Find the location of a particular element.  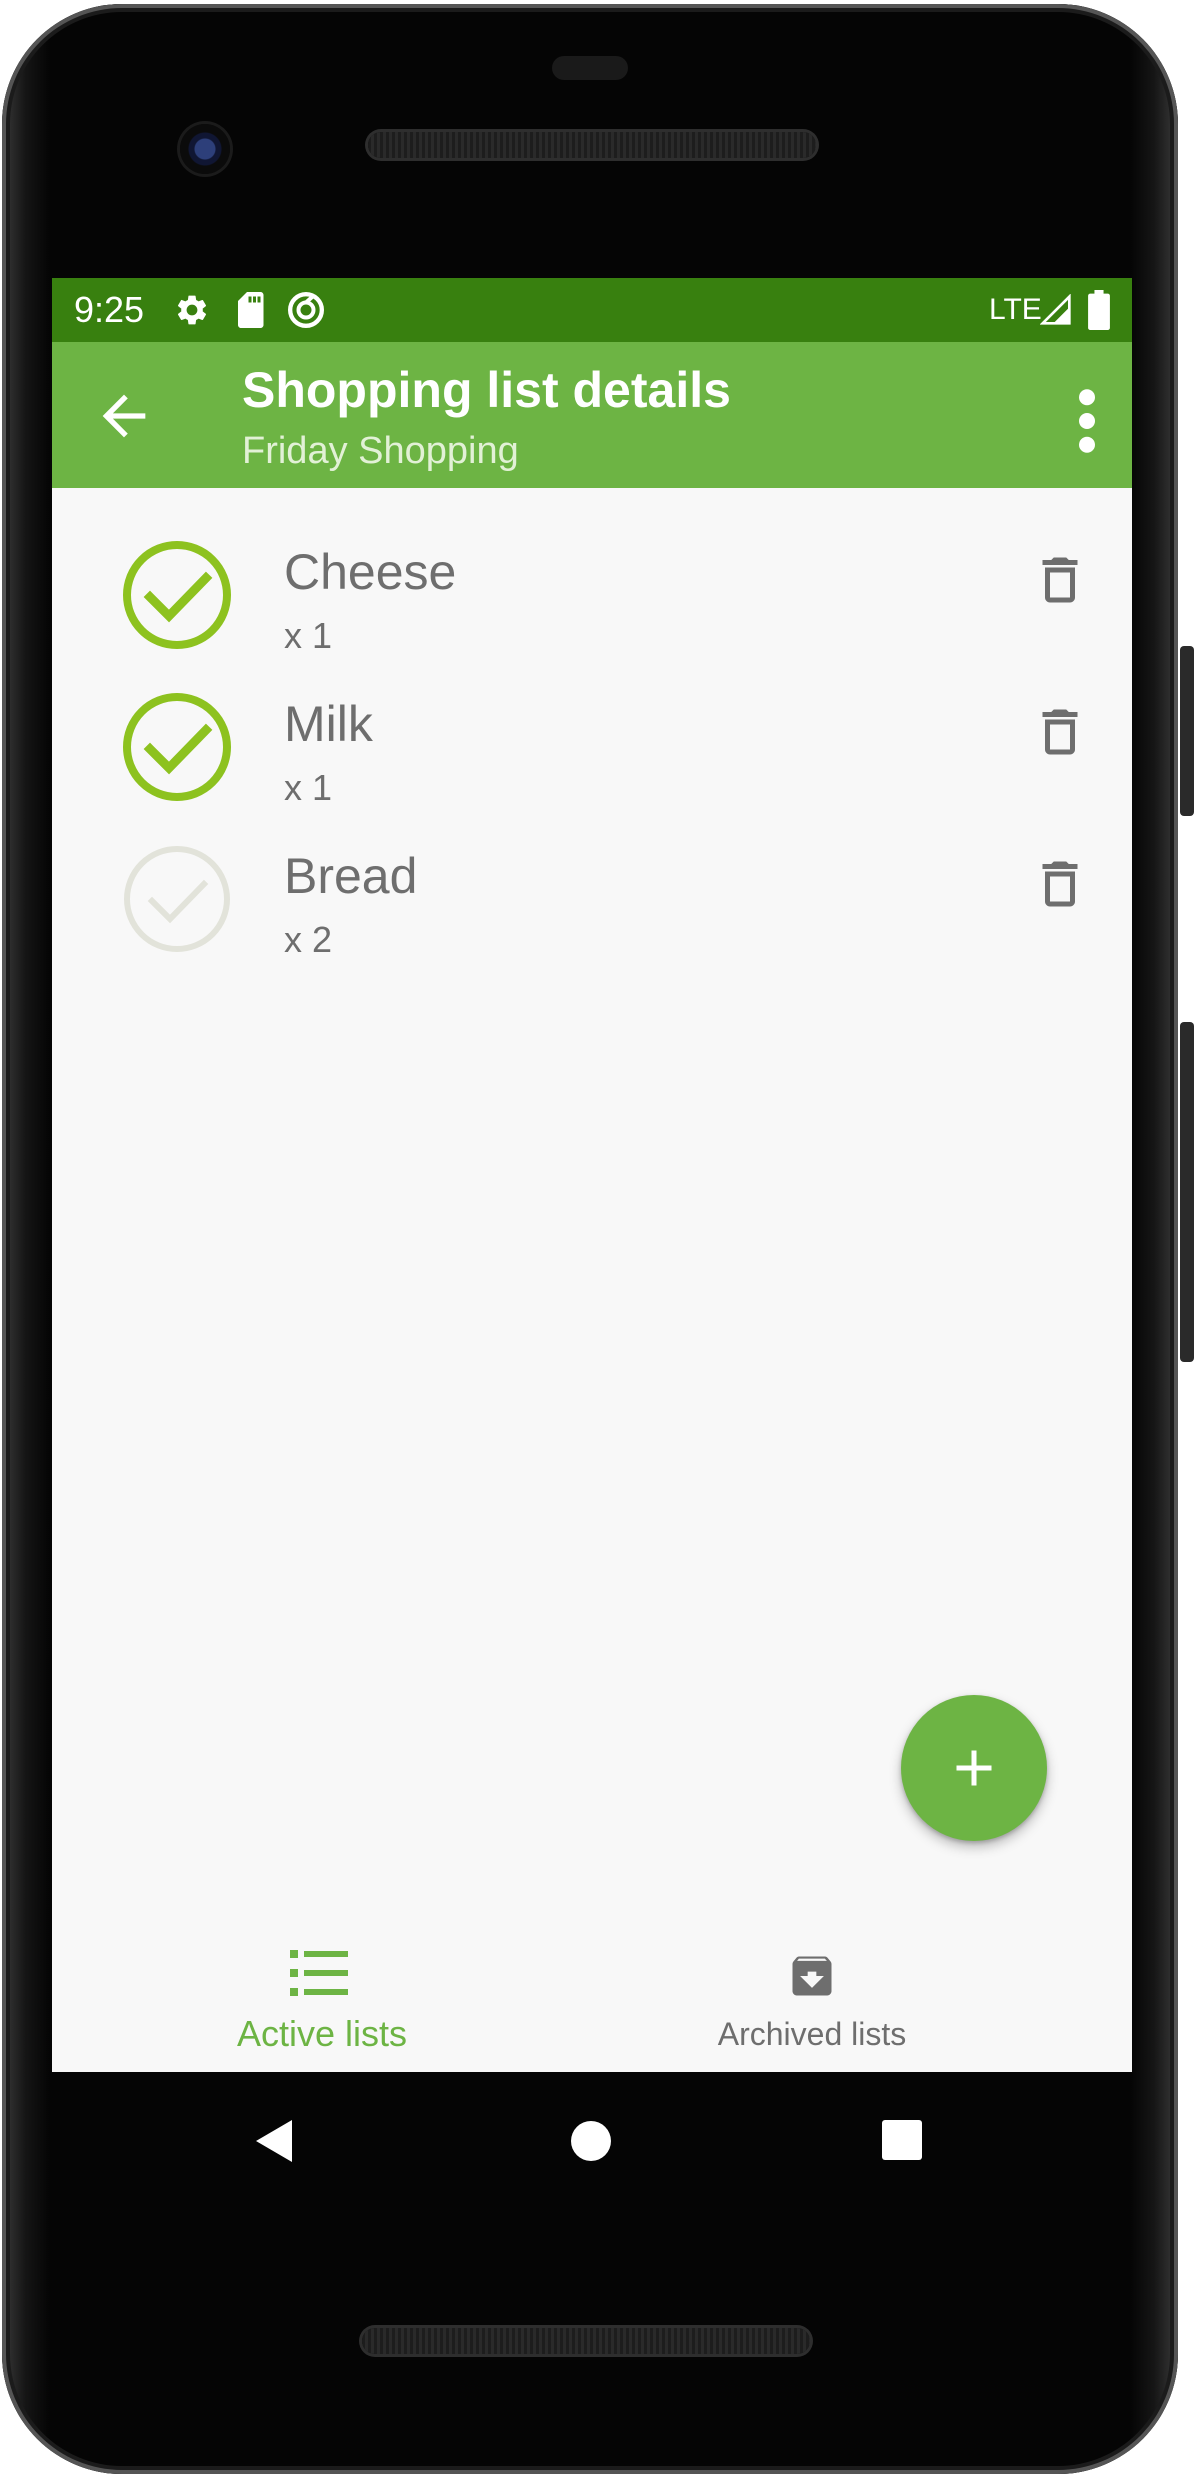

item-name: Milk is located at coordinates (328, 724).